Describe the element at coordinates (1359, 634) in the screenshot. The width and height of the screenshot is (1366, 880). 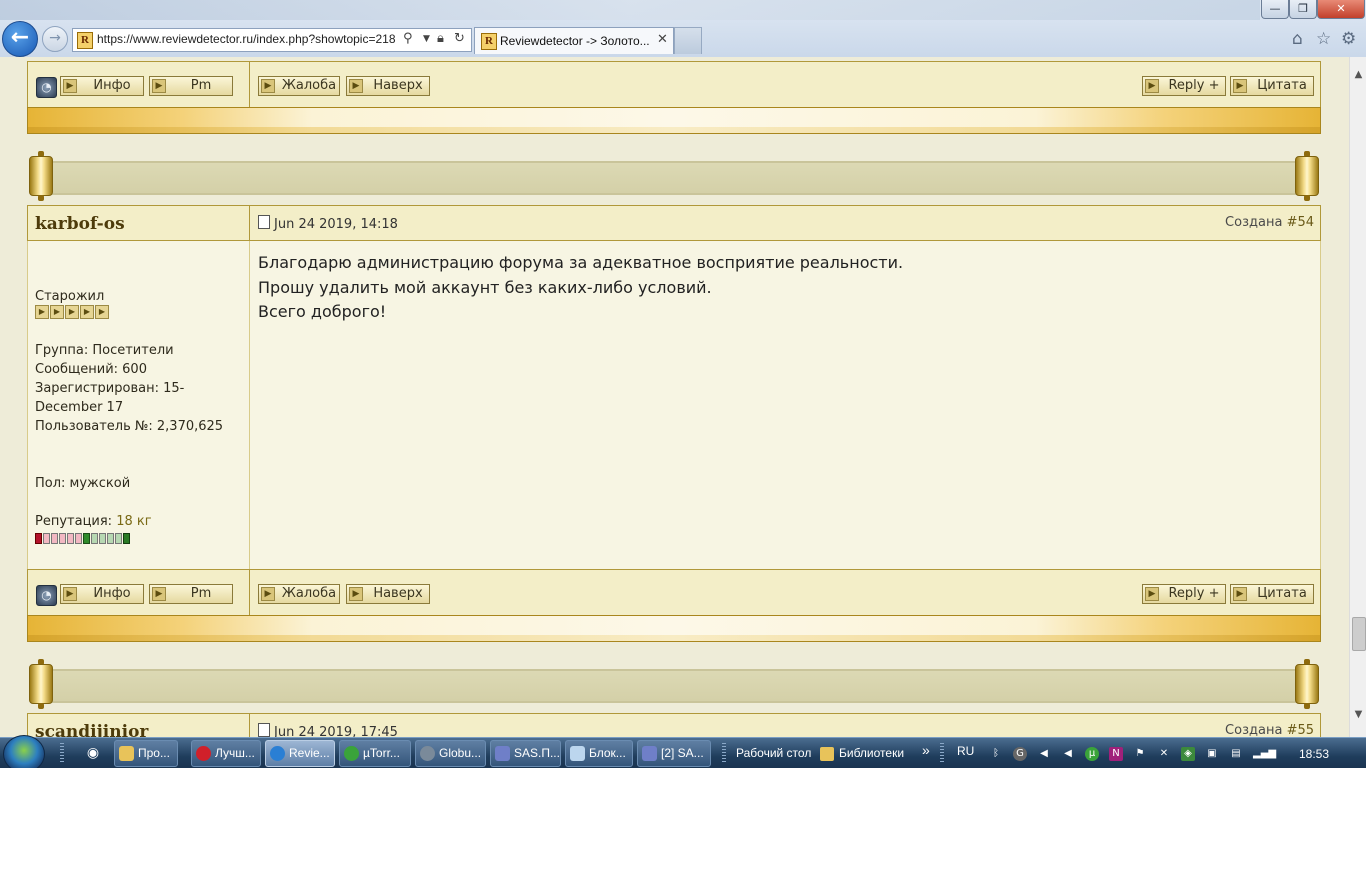
I see `scrollbar-thumb` at that location.